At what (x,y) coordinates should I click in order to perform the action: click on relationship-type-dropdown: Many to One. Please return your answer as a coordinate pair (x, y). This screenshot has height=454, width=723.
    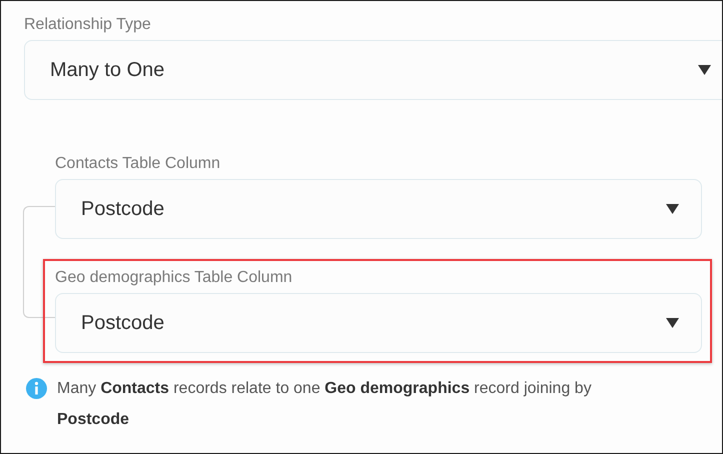
    Looking at the image, I should click on (373, 70).